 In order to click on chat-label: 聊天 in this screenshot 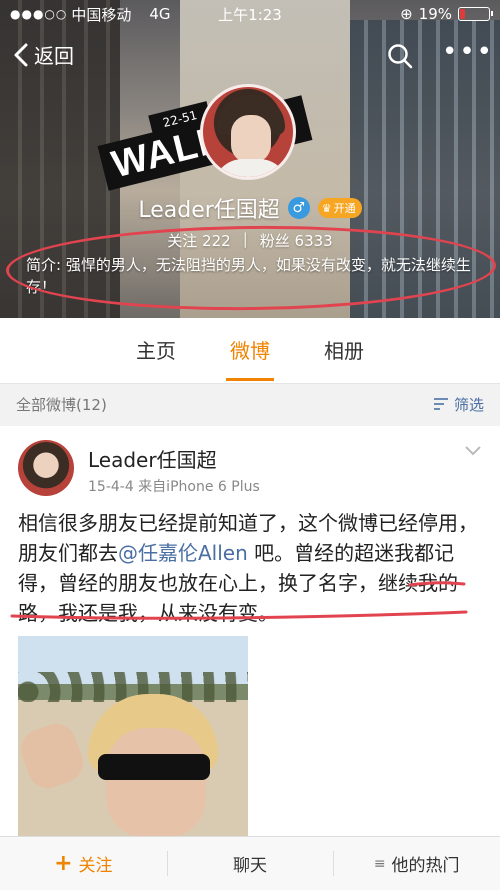, I will do `click(250, 866)`.